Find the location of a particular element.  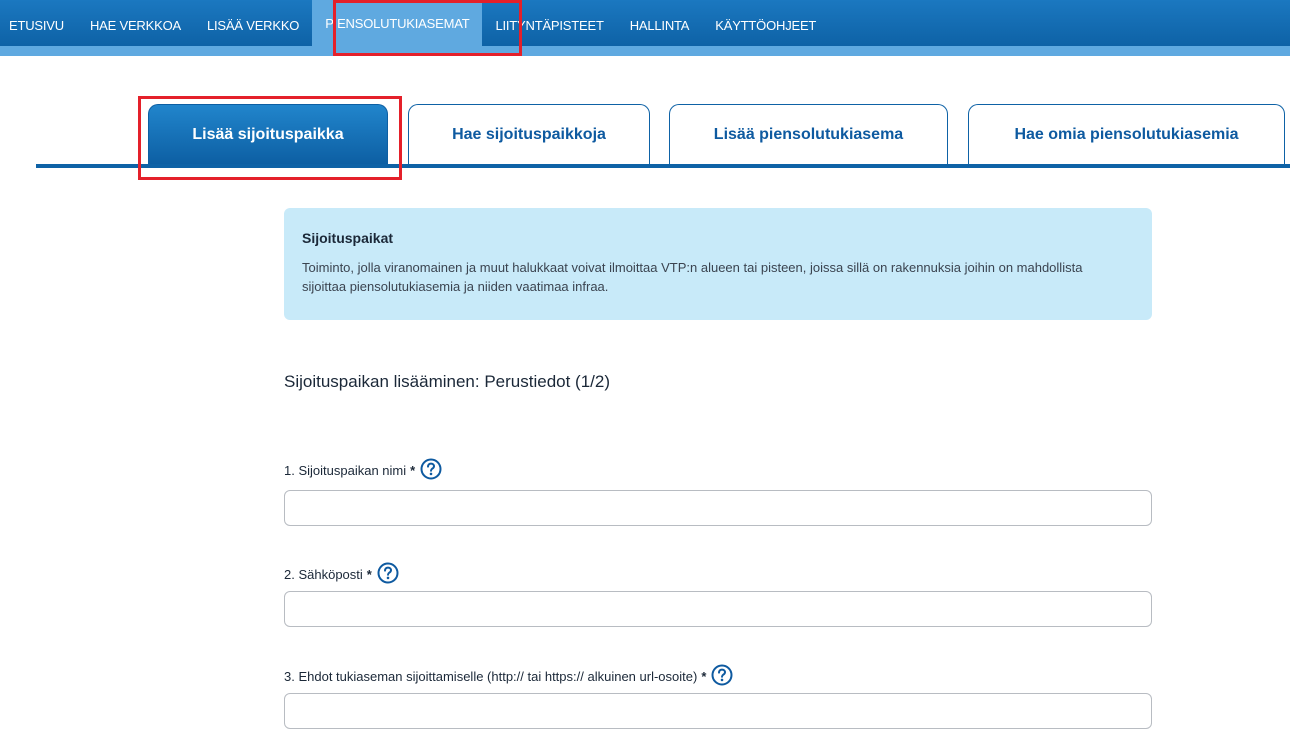

ehdot-url-input is located at coordinates (718, 711).